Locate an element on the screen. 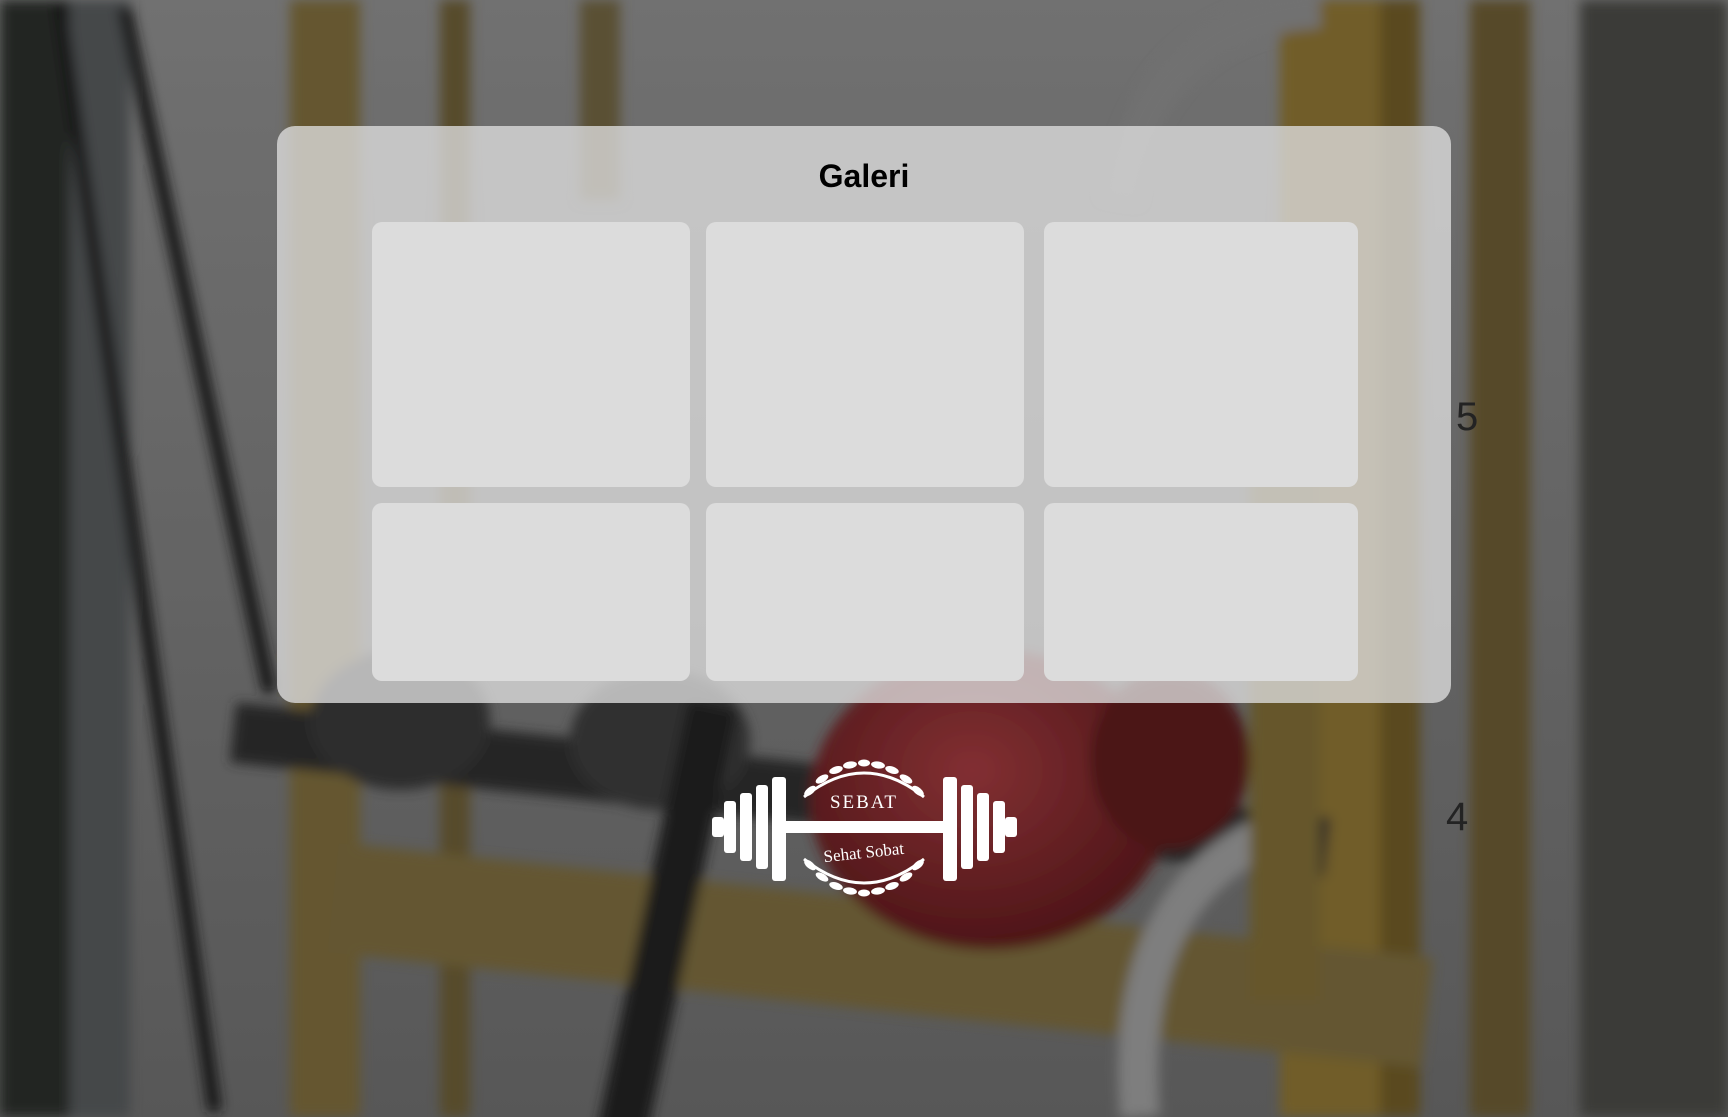  logo-top-text: SEBAT is located at coordinates (864, 802).